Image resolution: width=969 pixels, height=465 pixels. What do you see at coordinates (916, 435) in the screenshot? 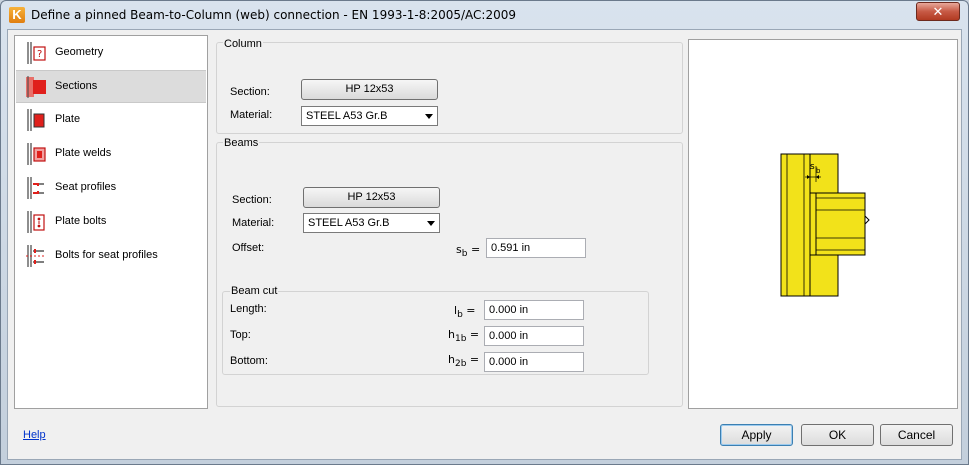
I see `cancel-button: Cancel` at bounding box center [916, 435].